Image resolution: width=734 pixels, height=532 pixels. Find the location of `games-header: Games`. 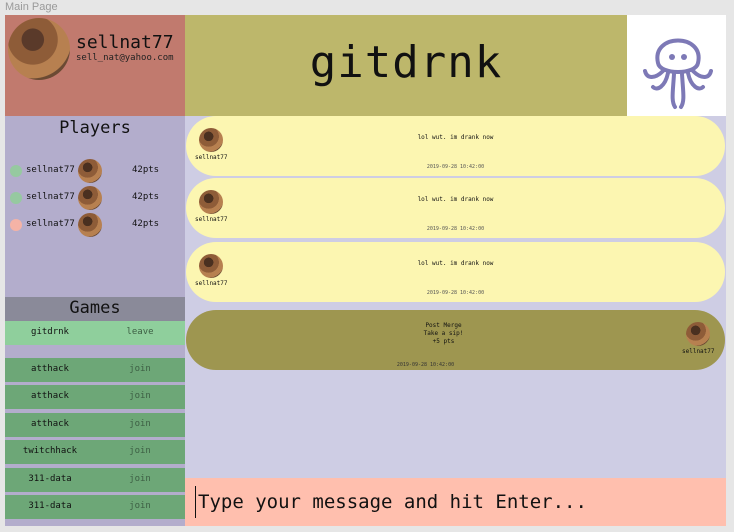

games-header: Games is located at coordinates (95, 309).